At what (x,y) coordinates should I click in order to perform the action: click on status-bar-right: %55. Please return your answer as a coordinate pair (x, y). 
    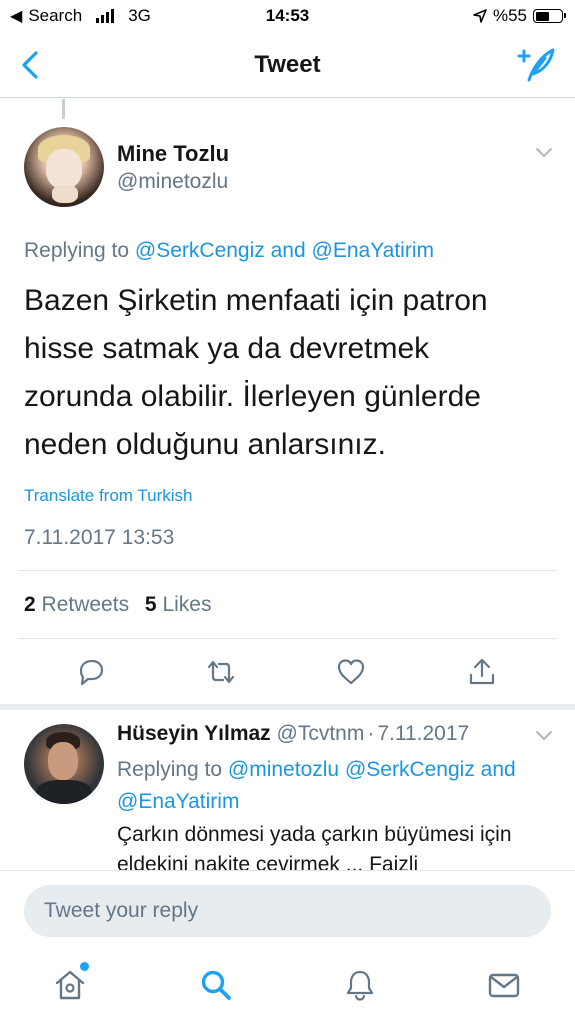
    Looking at the image, I should click on (519, 16).